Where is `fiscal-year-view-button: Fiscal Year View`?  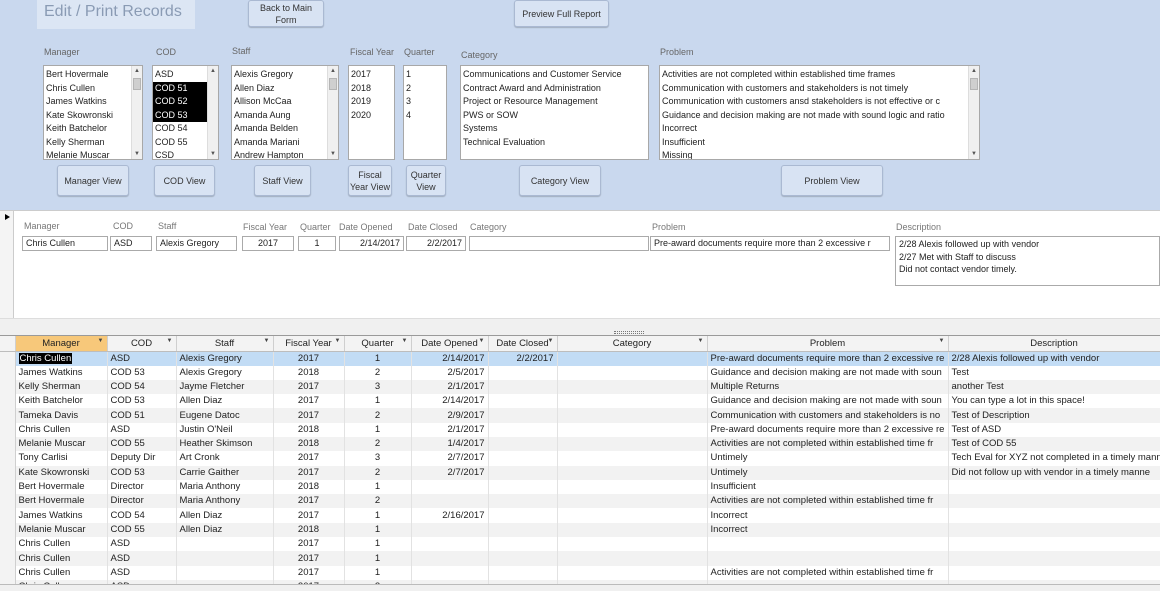 fiscal-year-view-button: Fiscal Year View is located at coordinates (370, 180).